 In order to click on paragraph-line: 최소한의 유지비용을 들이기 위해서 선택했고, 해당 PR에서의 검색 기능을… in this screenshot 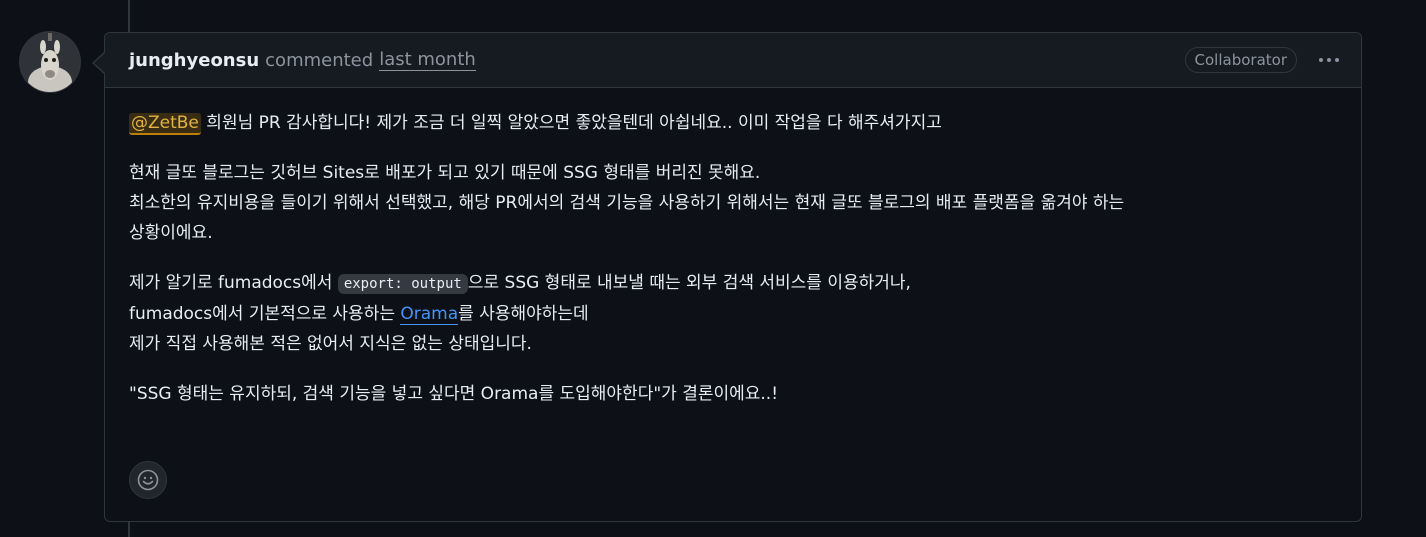, I will do `click(627, 203)`.